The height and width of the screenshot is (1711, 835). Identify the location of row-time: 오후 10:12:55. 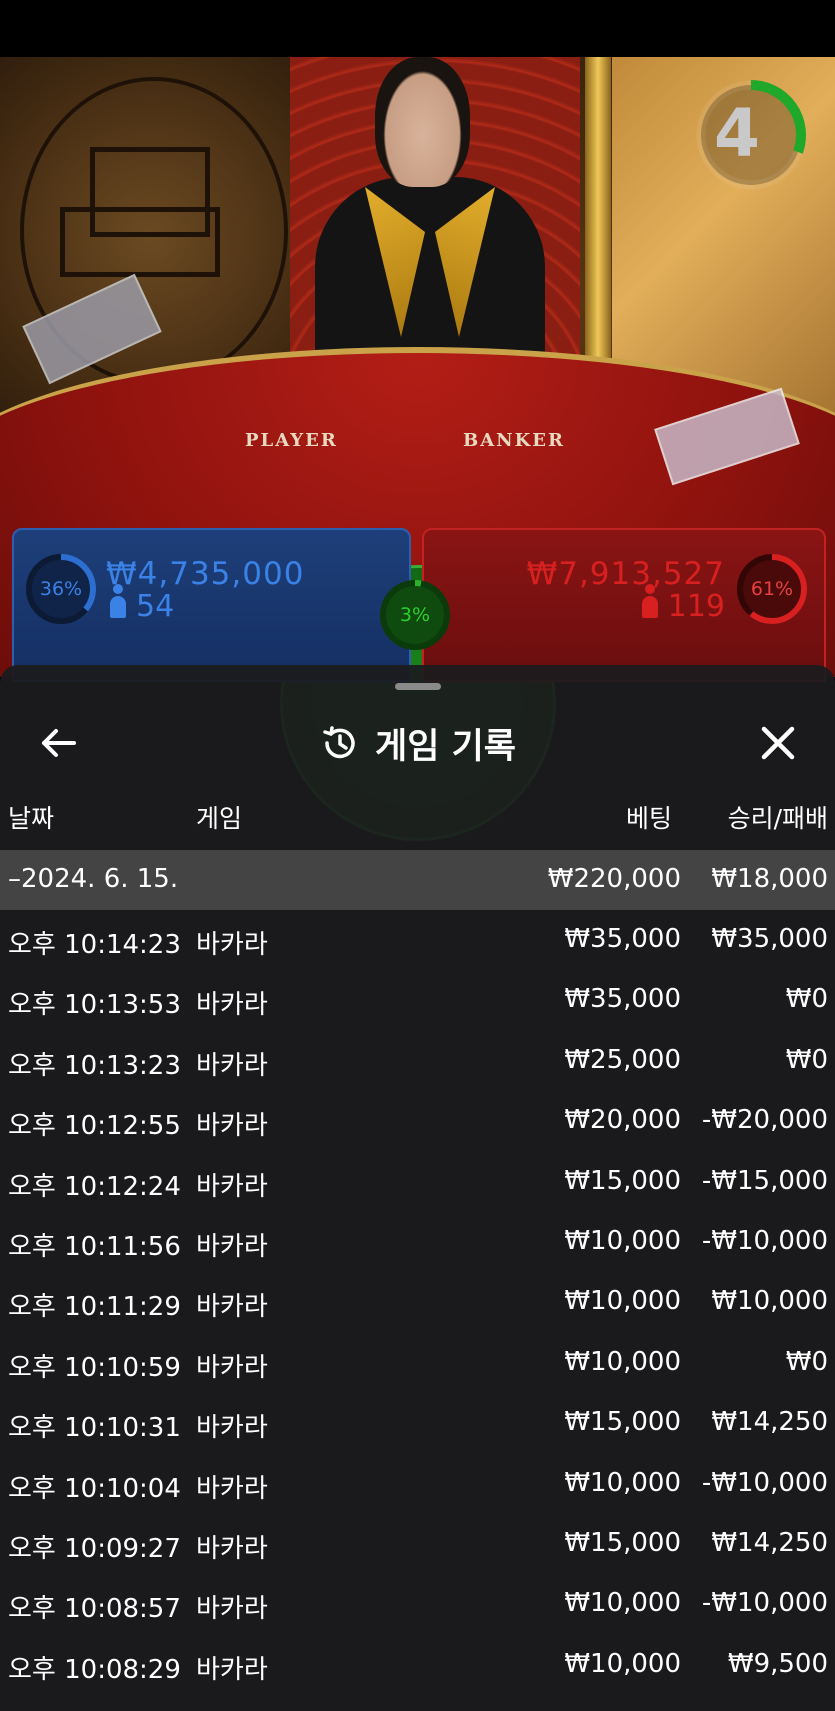
(94, 1126).